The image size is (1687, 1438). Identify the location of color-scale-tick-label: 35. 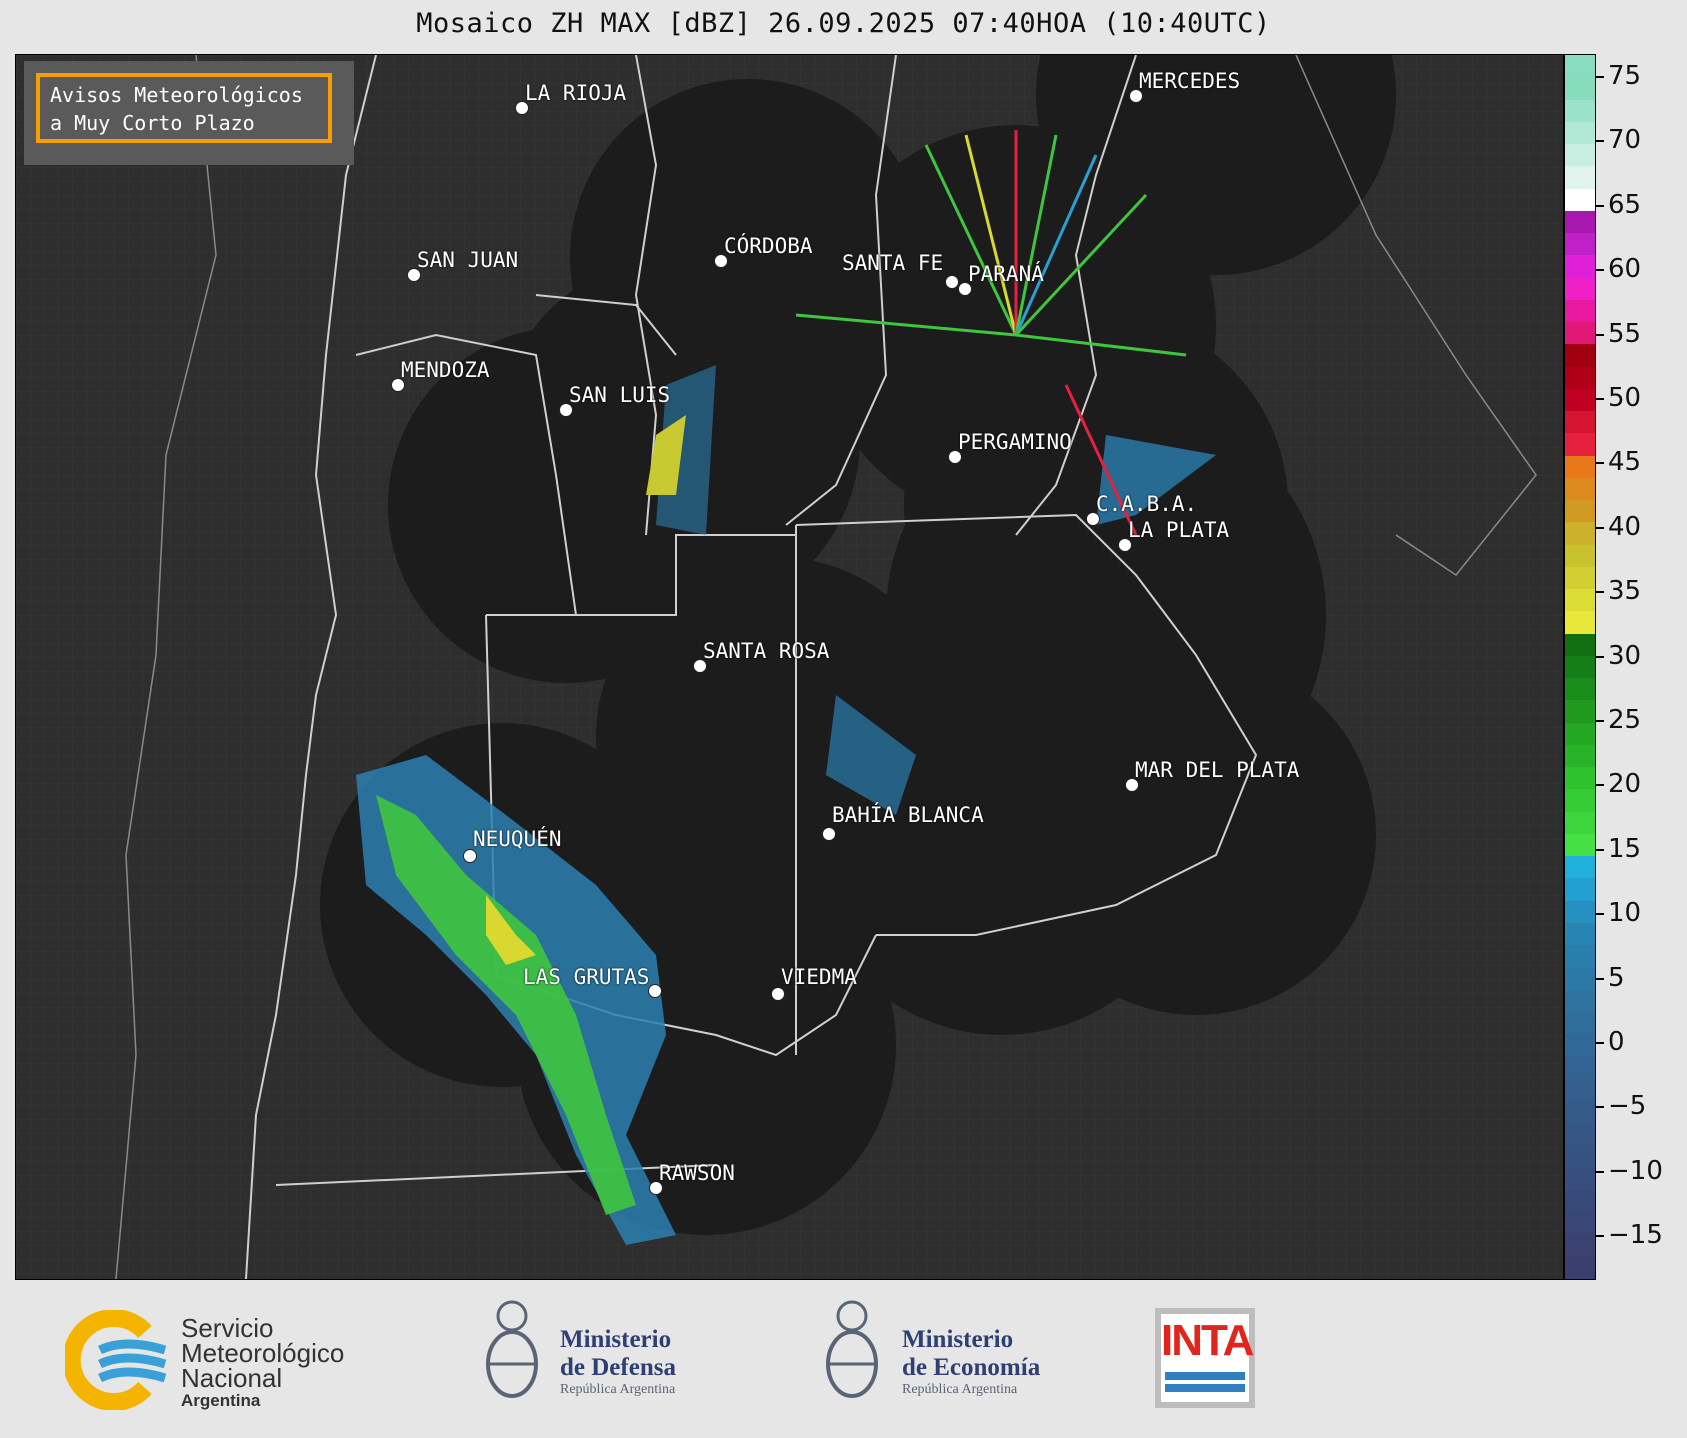
(1625, 591).